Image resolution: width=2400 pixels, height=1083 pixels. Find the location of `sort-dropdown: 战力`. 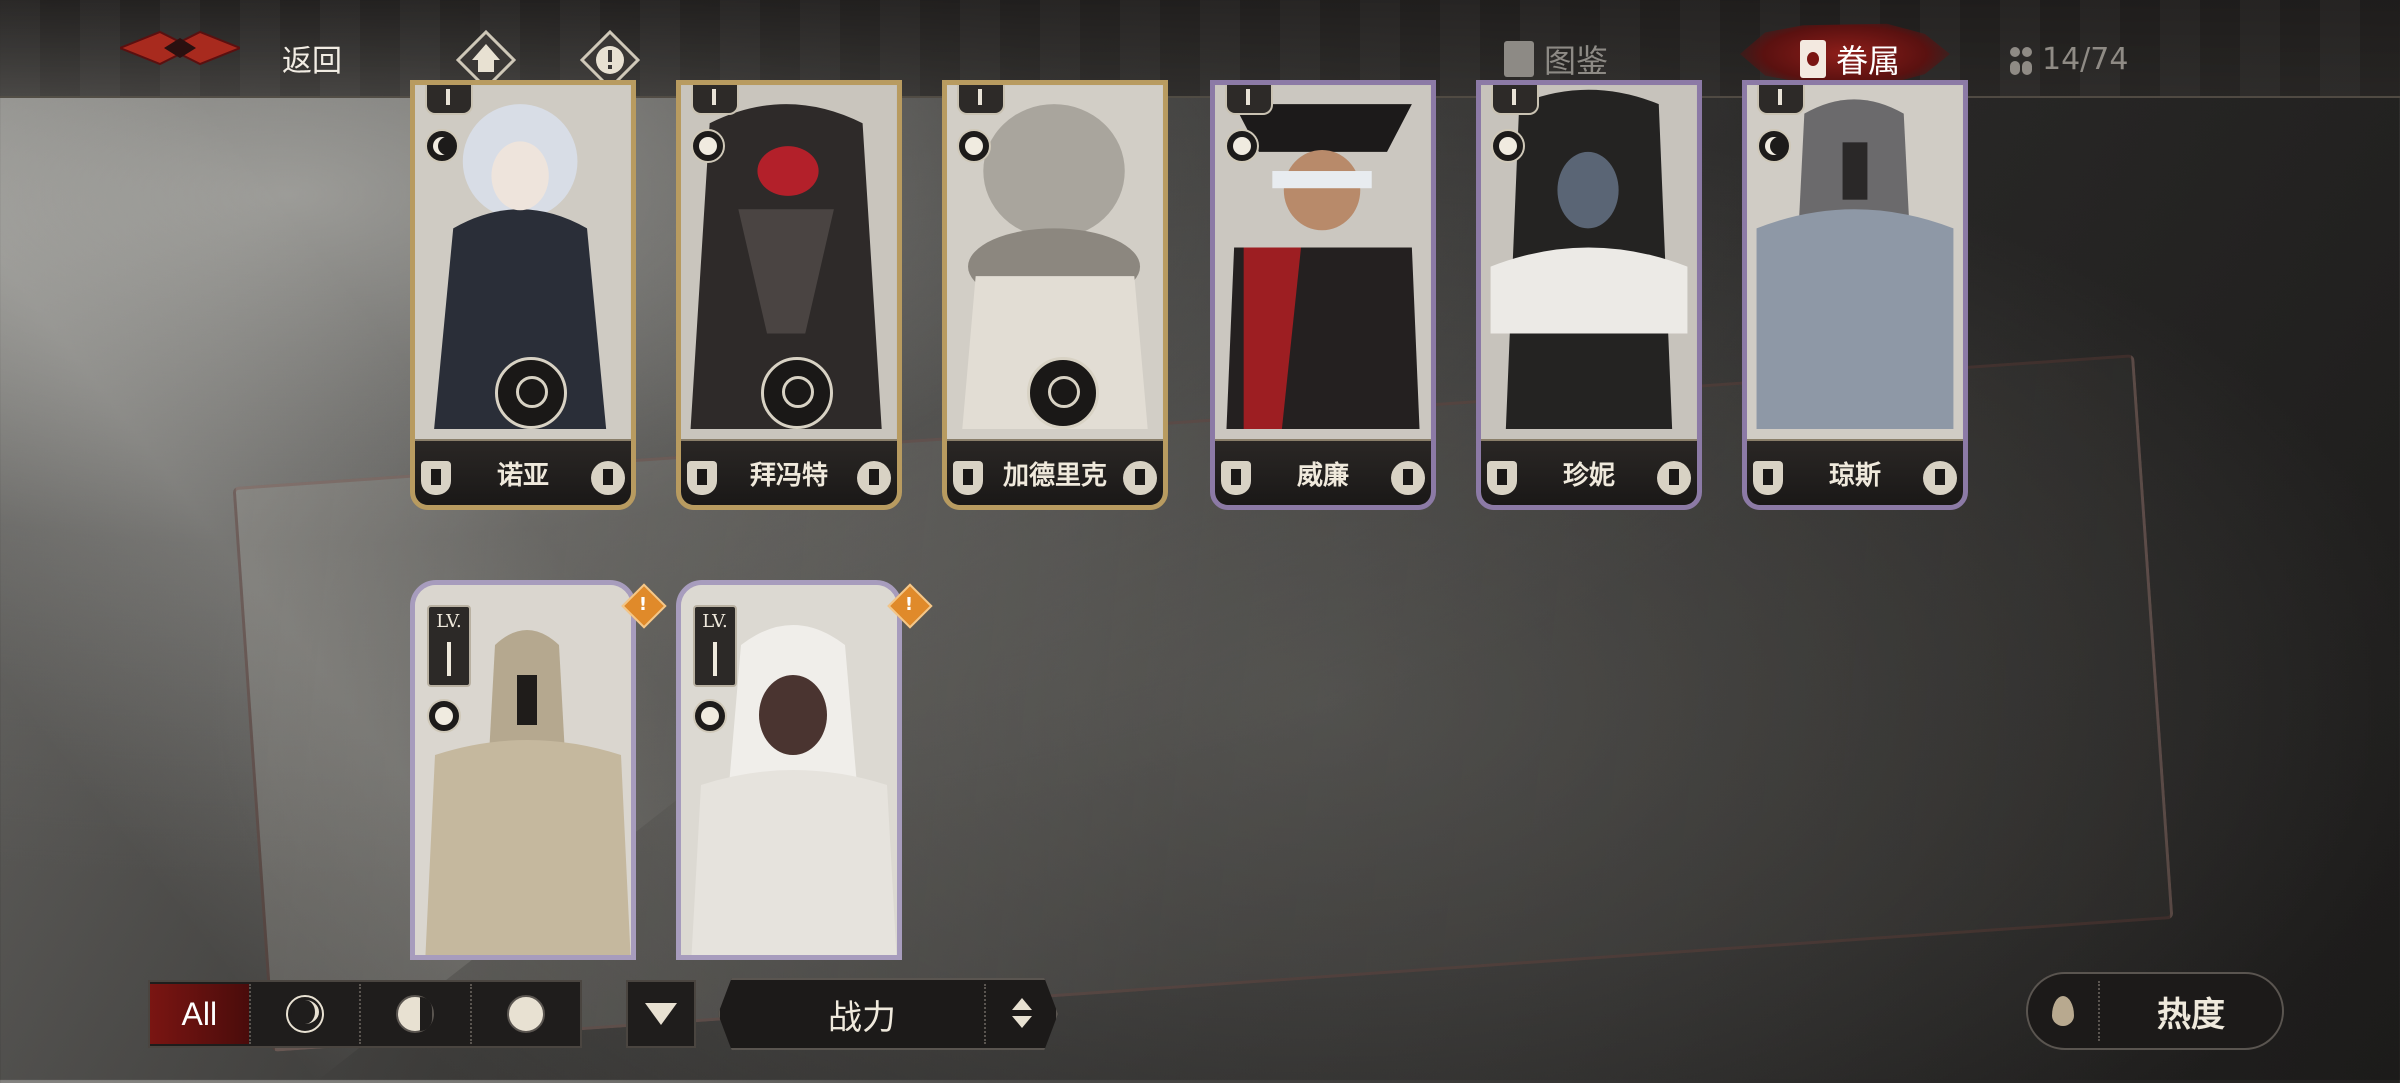

sort-dropdown: 战力 is located at coordinates (888, 1014).